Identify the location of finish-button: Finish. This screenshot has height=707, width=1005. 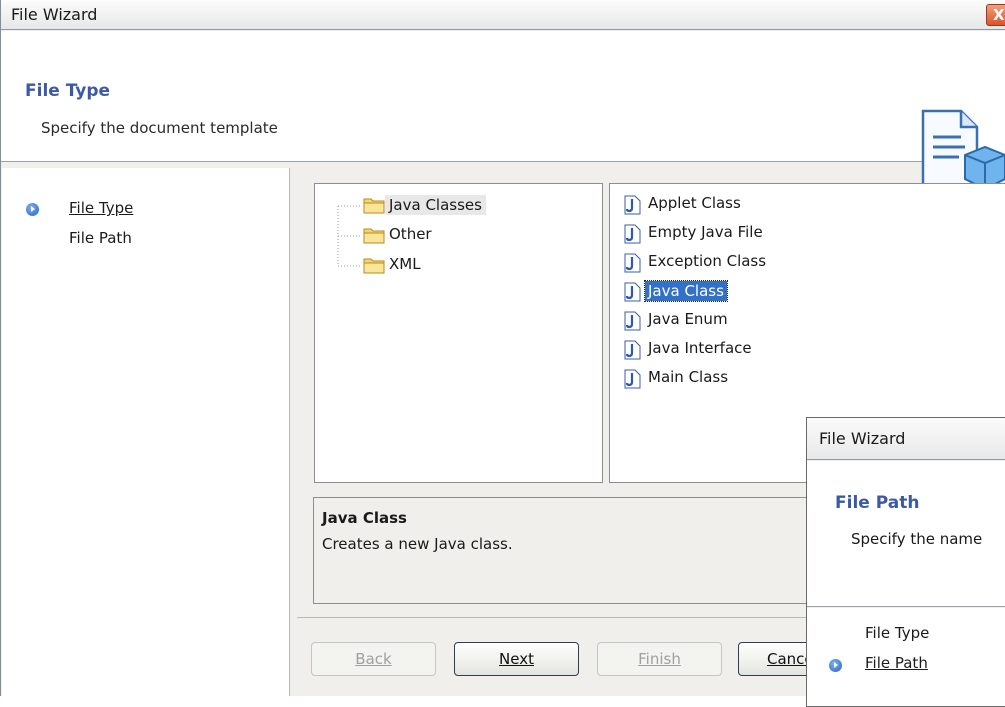
(659, 659).